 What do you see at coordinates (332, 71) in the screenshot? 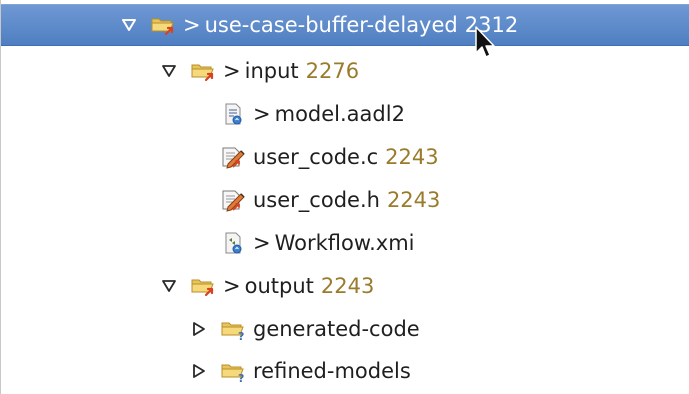
I see `revision-number: 2276` at bounding box center [332, 71].